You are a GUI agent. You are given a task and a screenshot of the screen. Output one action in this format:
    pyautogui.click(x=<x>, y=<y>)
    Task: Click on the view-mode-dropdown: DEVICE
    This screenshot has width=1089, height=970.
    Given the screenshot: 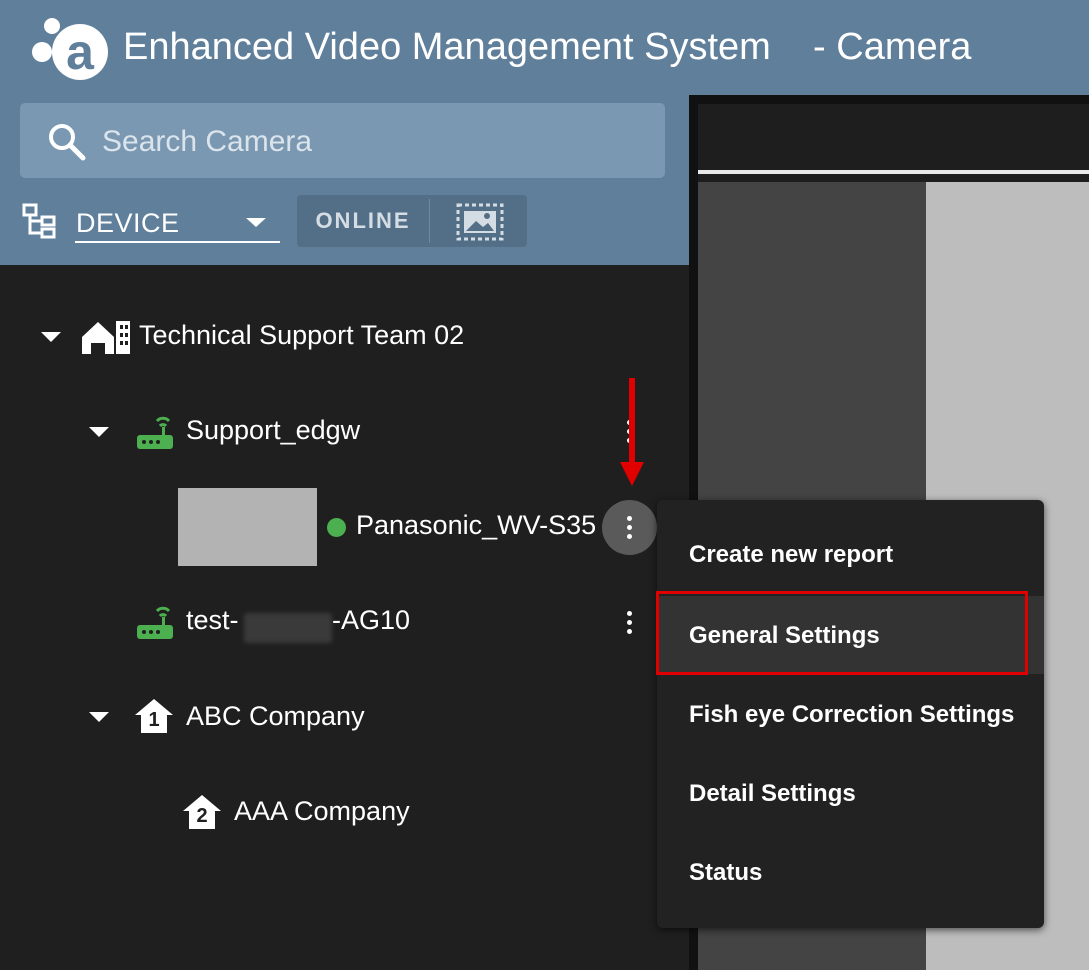 What is the action you would take?
    pyautogui.click(x=177, y=222)
    